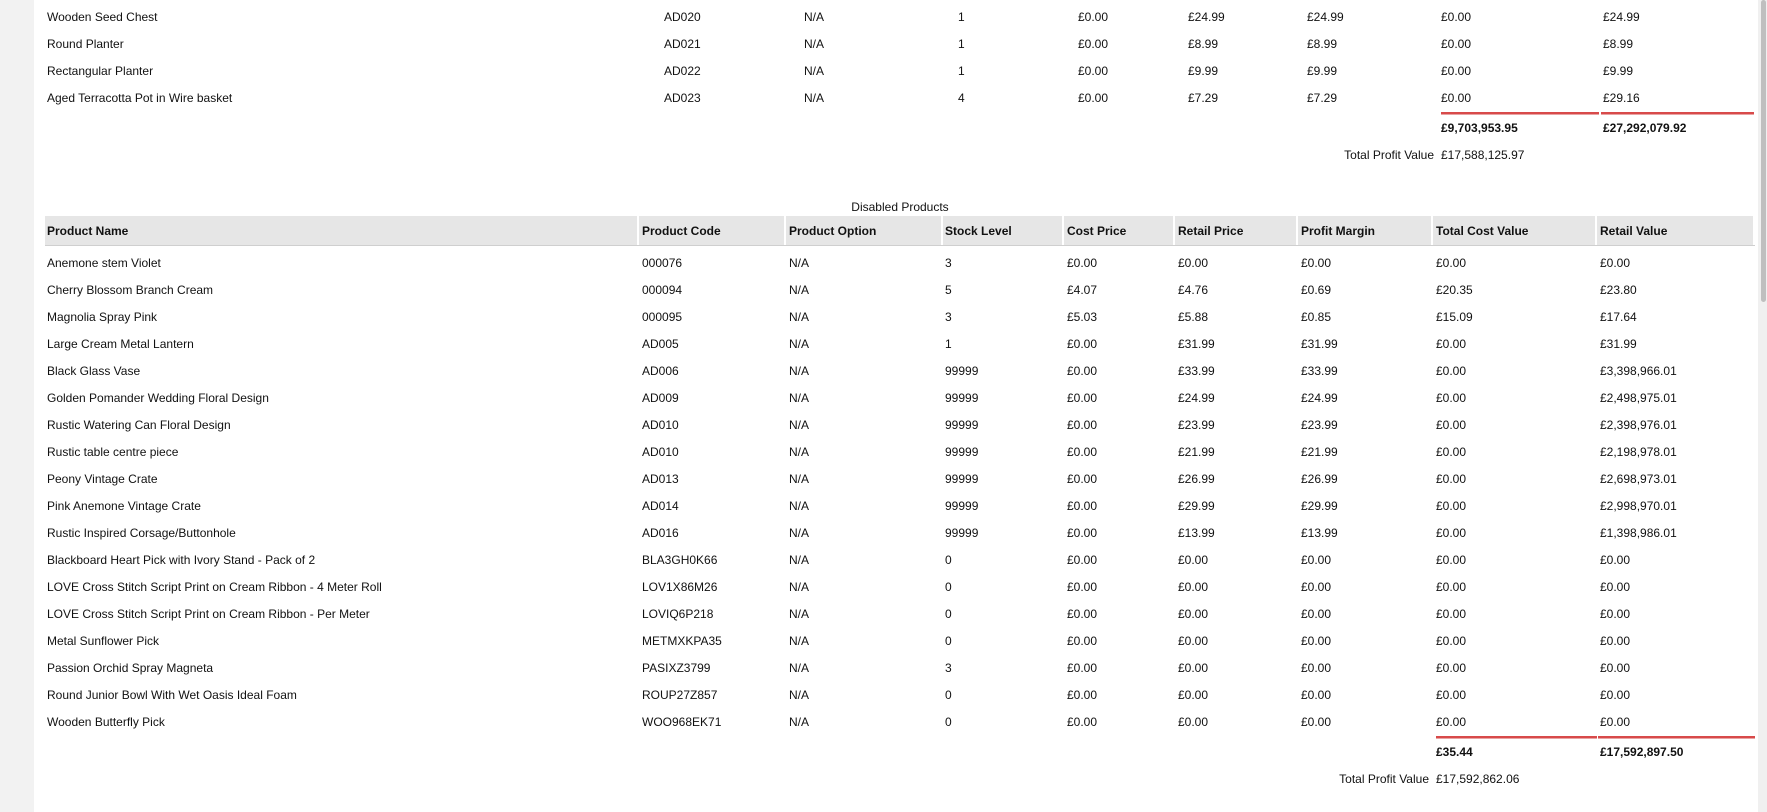 The height and width of the screenshot is (812, 1767). Describe the element at coordinates (1389, 155) in the screenshot. I see `enabled-total-profit-label: Total Profit Value` at that location.